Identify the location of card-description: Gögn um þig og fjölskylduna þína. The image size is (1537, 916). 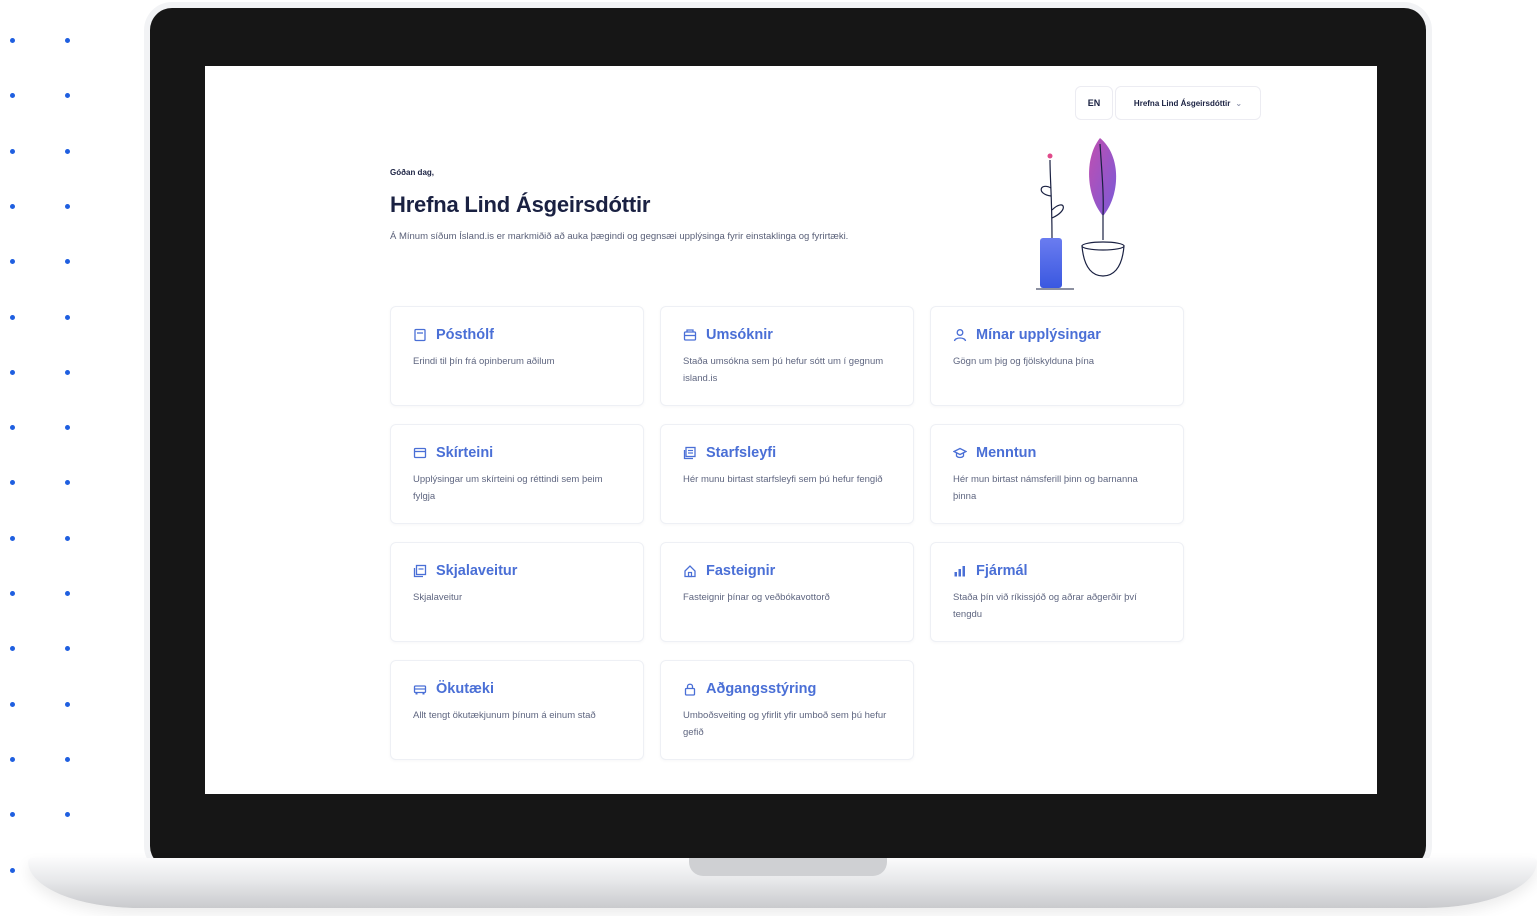
(1024, 361).